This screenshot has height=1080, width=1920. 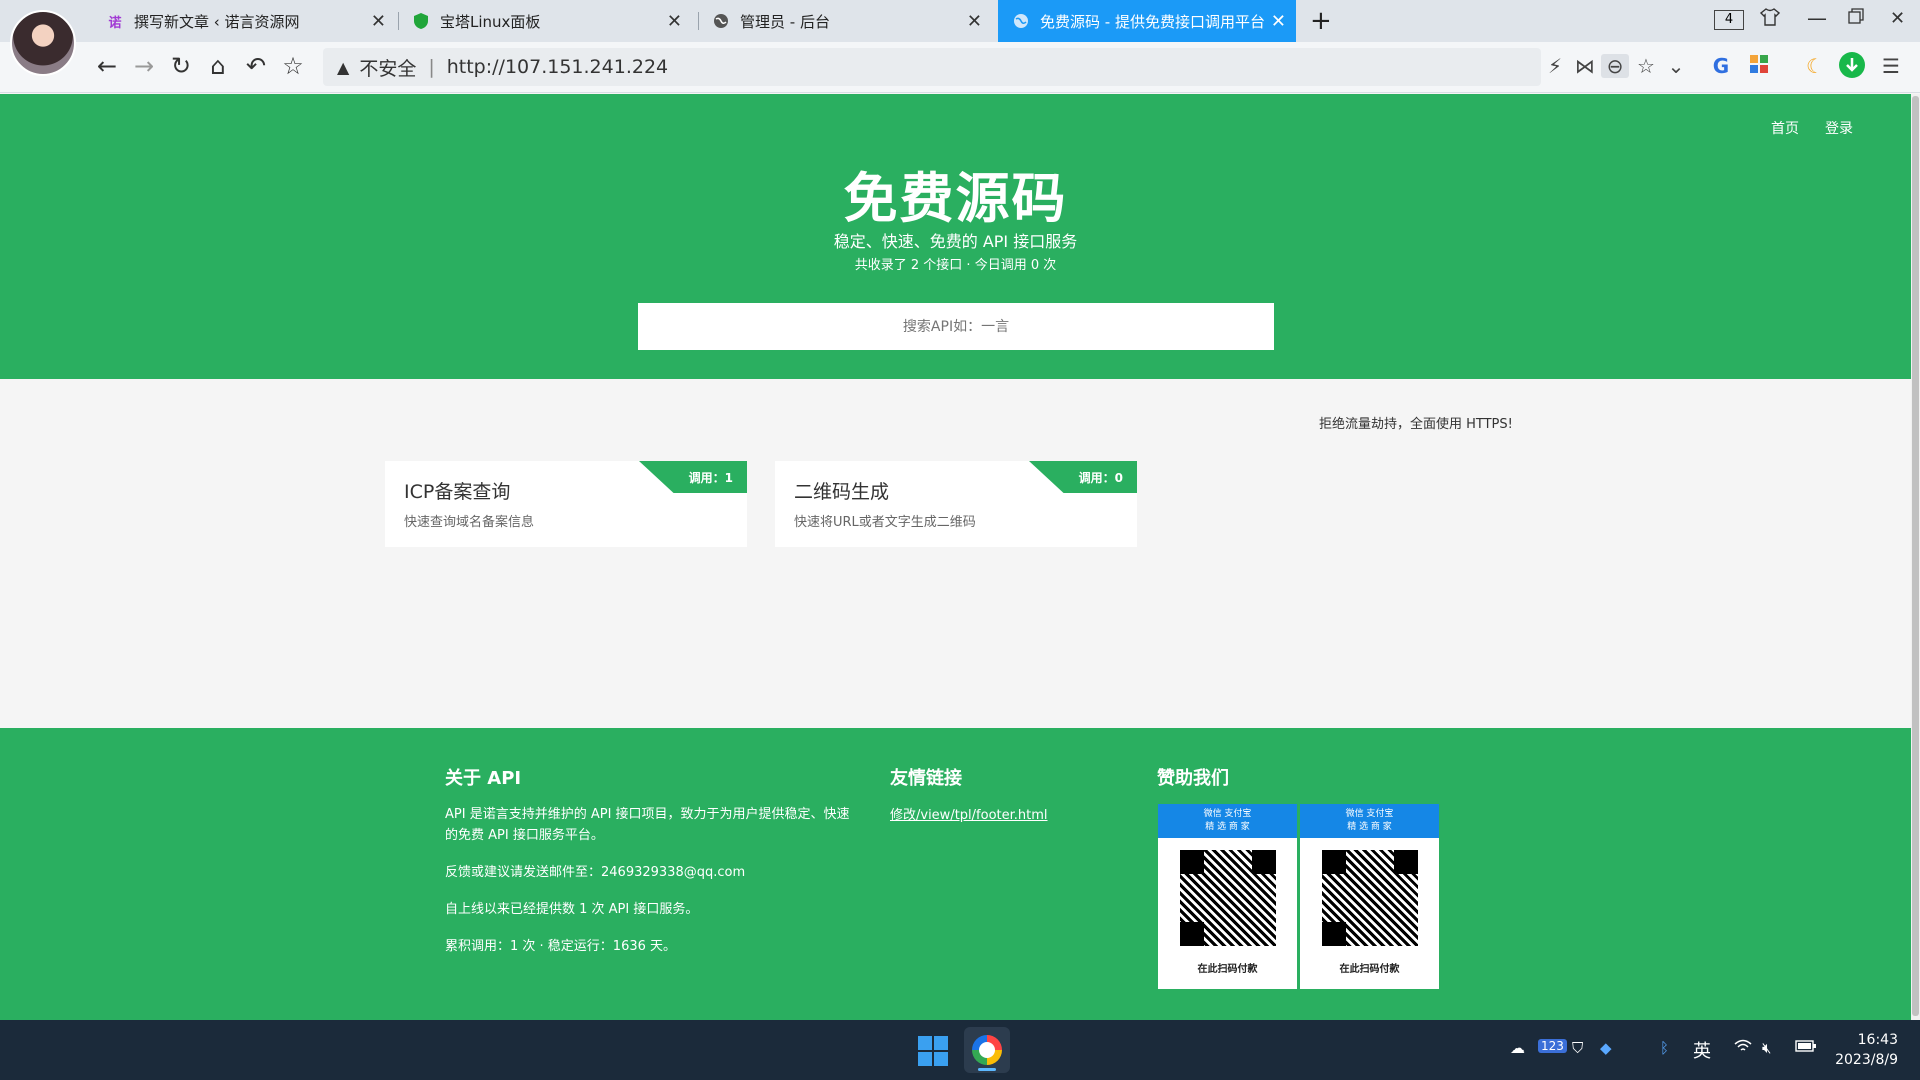 I want to click on menu-icon: ☰, so click(x=1891, y=66).